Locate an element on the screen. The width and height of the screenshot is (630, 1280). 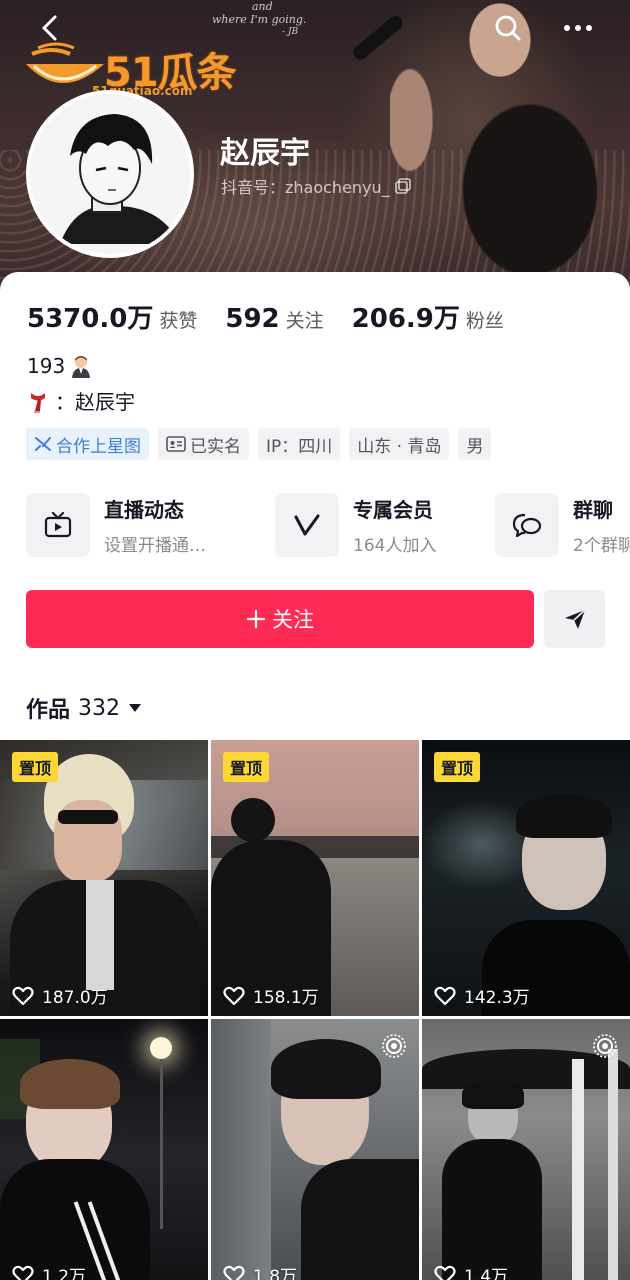
works-tab: 作品 332 is located at coordinates (84, 708).